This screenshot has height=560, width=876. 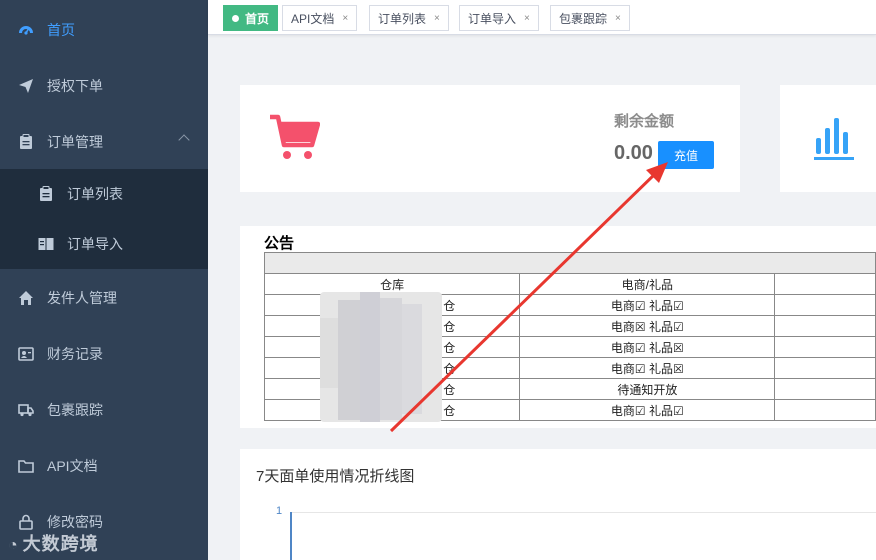 I want to click on y-tick-label: 1, so click(x=279, y=511).